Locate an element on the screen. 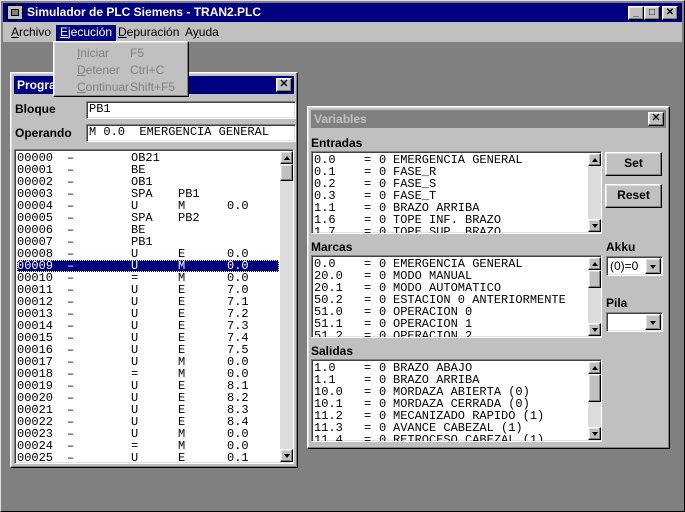 This screenshot has height=512, width=685. variables-close-button: ✕ is located at coordinates (656, 119).